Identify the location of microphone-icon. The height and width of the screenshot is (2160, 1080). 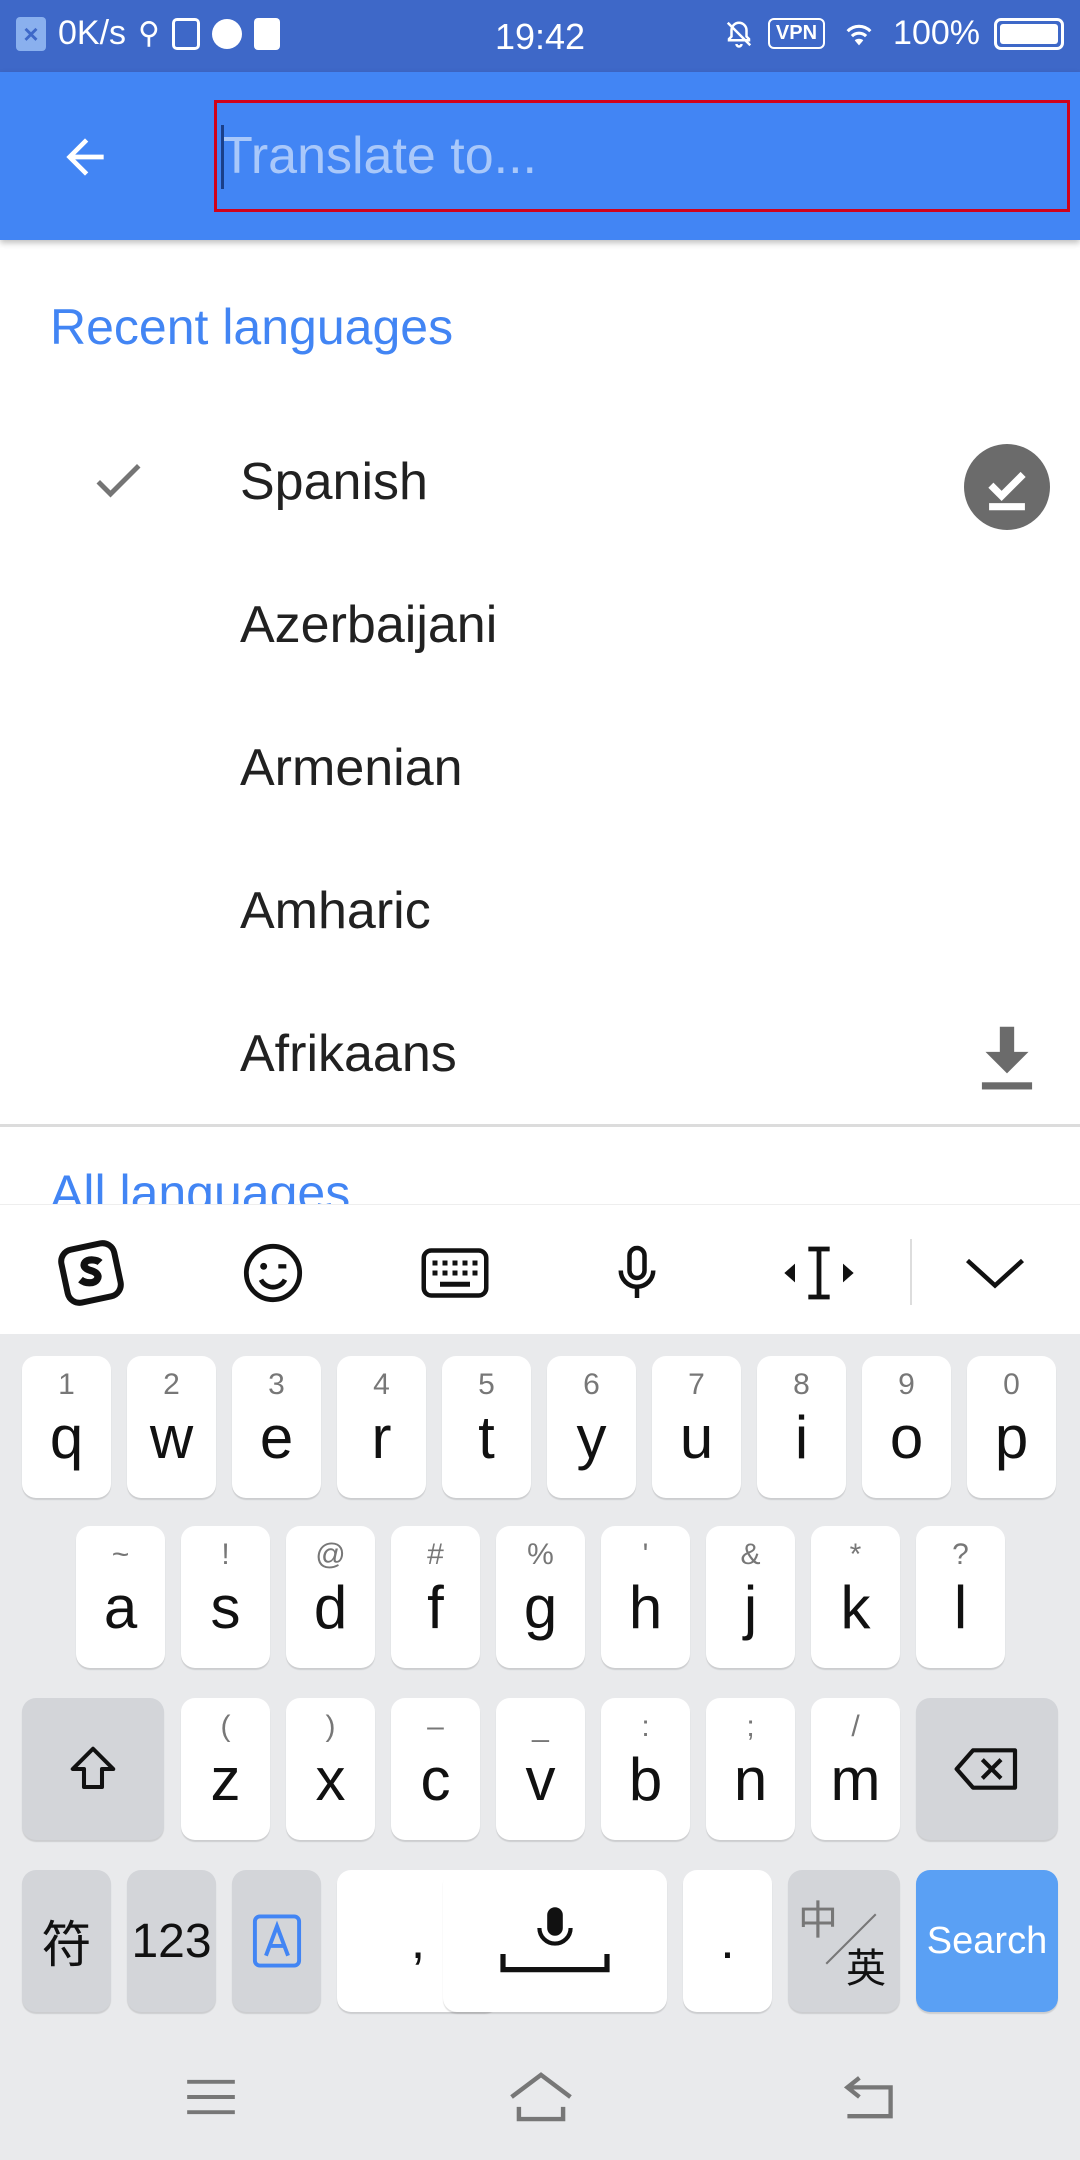
(637, 1271).